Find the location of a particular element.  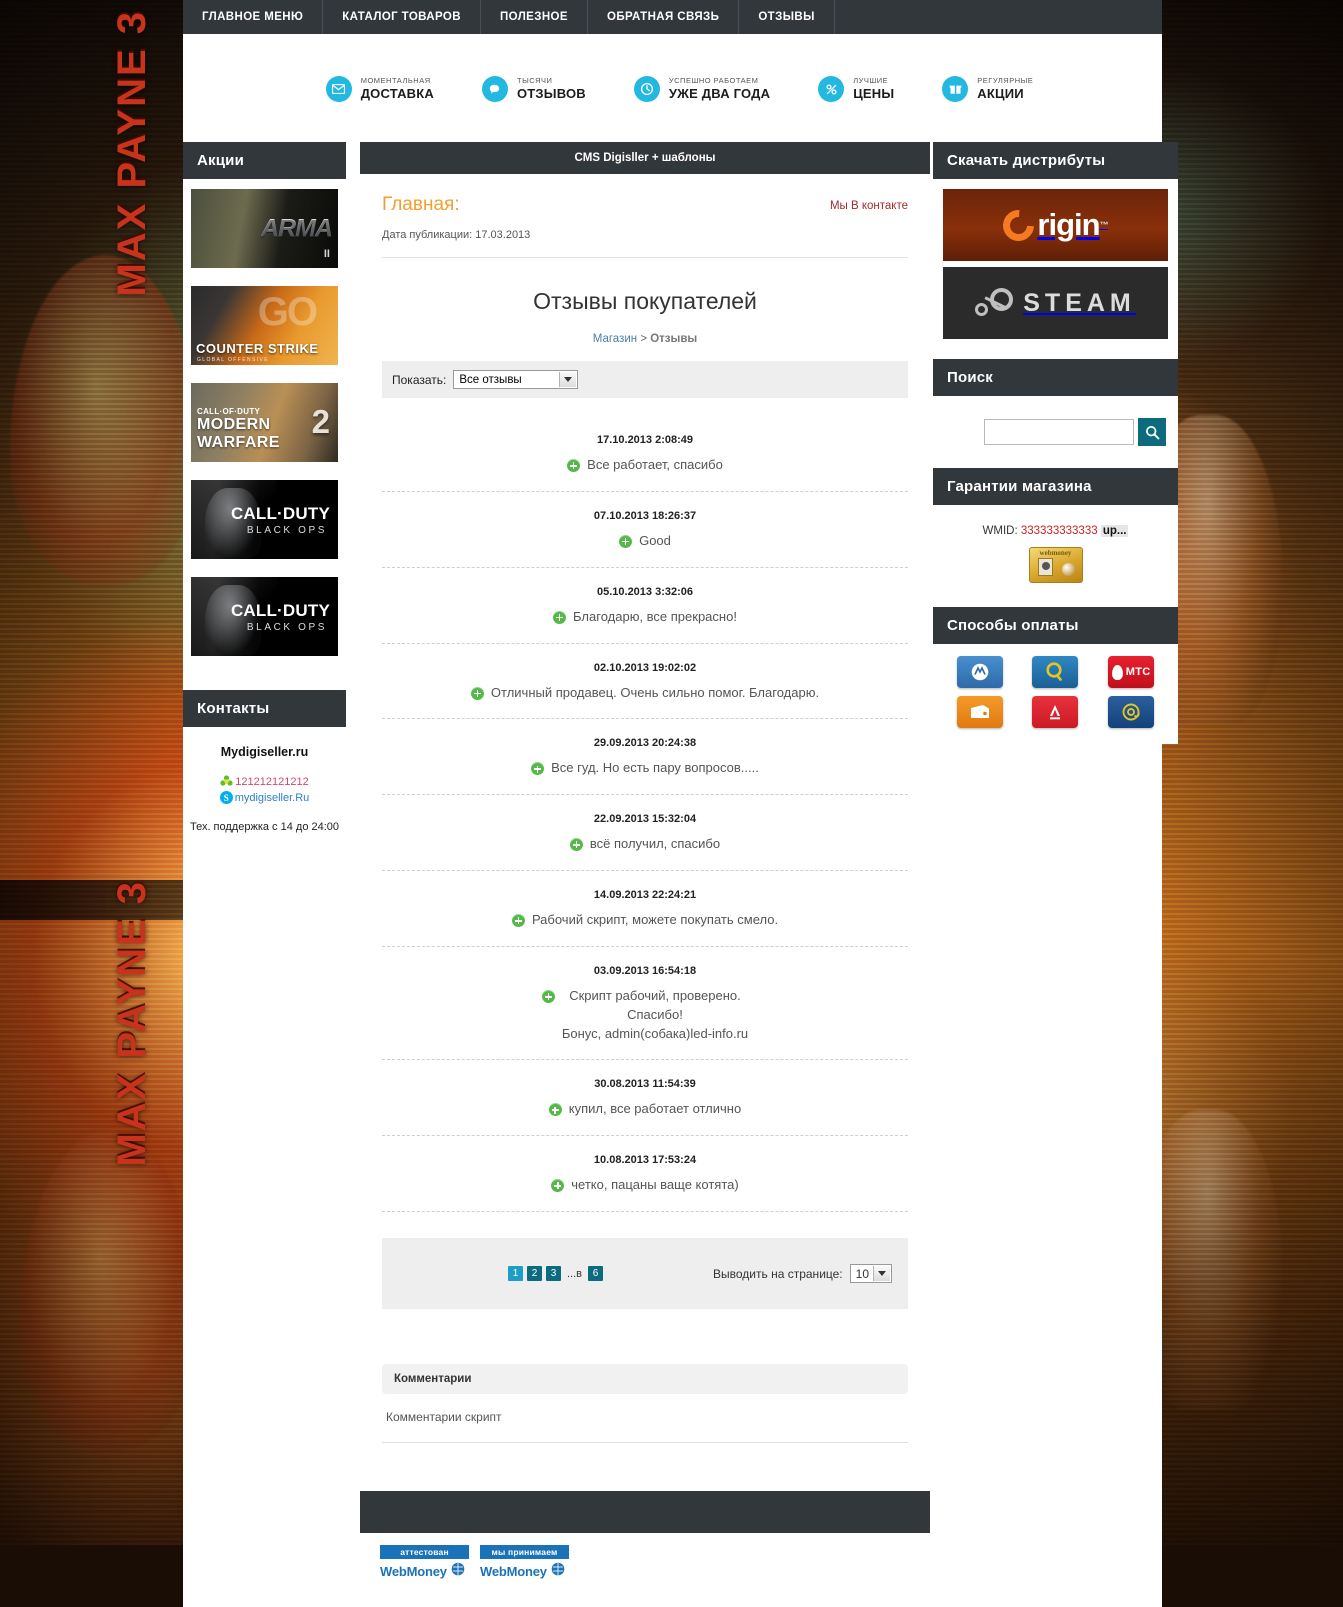

page-link-3: 3 is located at coordinates (553, 1273).